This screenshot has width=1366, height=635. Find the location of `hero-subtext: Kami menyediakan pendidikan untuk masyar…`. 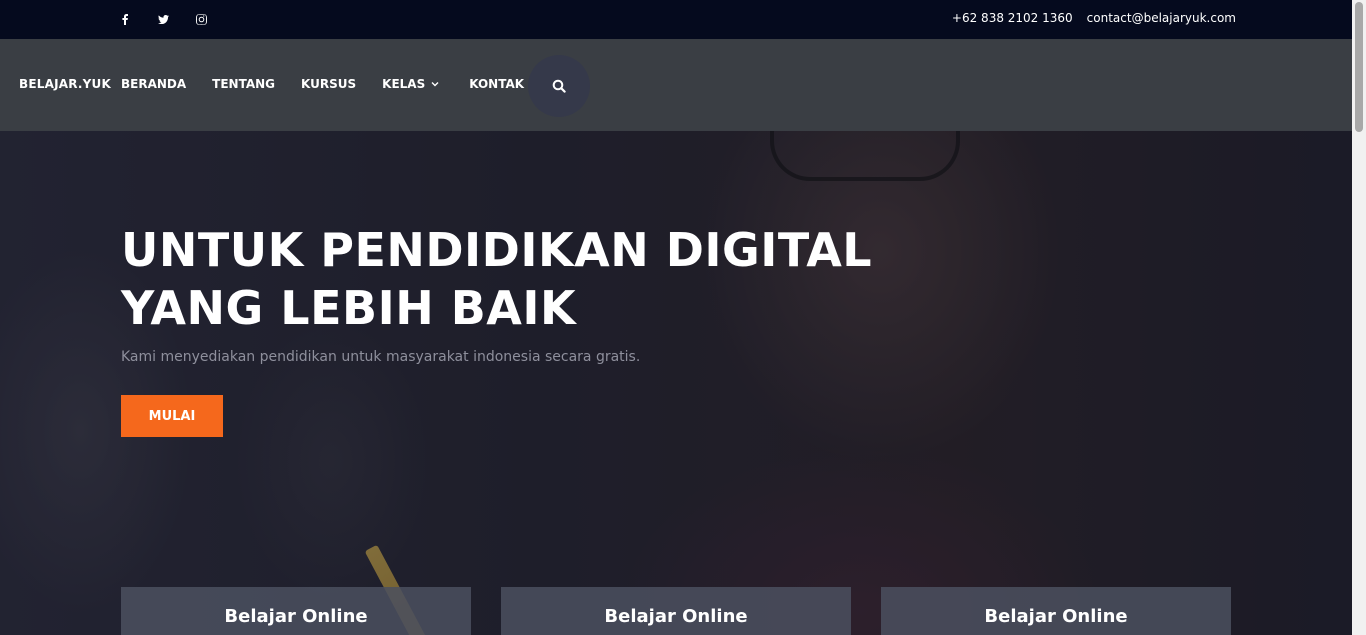

hero-subtext: Kami menyediakan pendidikan untuk masyar… is located at coordinates (381, 357).